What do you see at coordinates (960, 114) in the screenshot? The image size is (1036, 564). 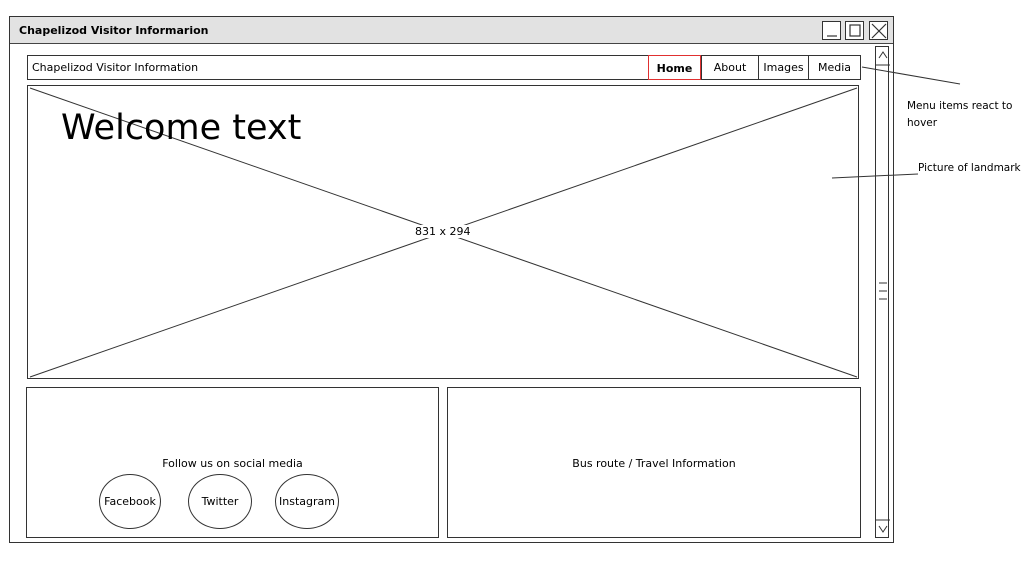 I see `menu-hover-note: Menu items react to hover` at bounding box center [960, 114].